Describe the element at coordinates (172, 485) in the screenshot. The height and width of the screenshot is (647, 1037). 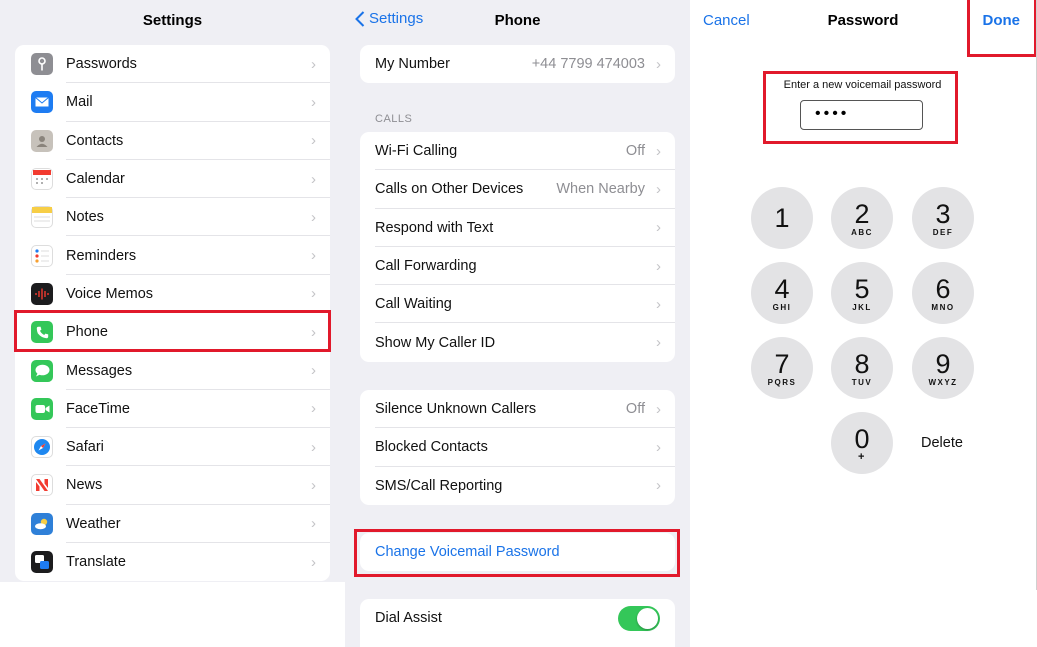
I see `settings-item-news: News ›` at that location.